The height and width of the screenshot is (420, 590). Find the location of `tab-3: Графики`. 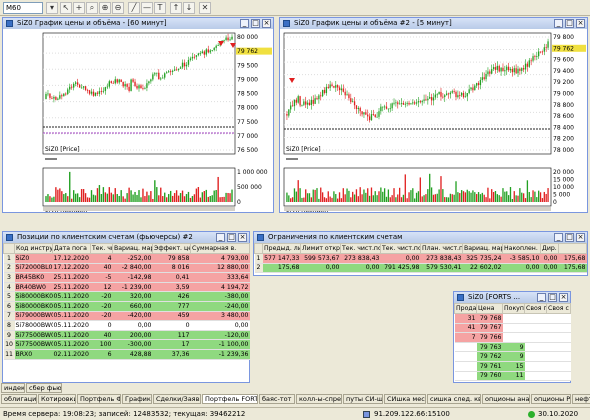

tab-3: Графики is located at coordinates (137, 399).